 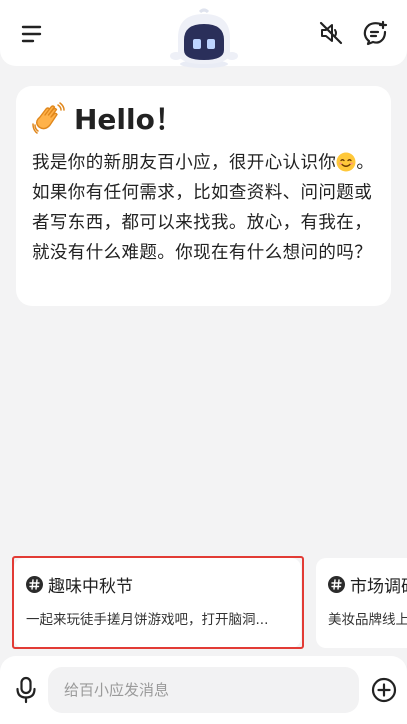 I want to click on composer-bar, so click(x=203, y=690).